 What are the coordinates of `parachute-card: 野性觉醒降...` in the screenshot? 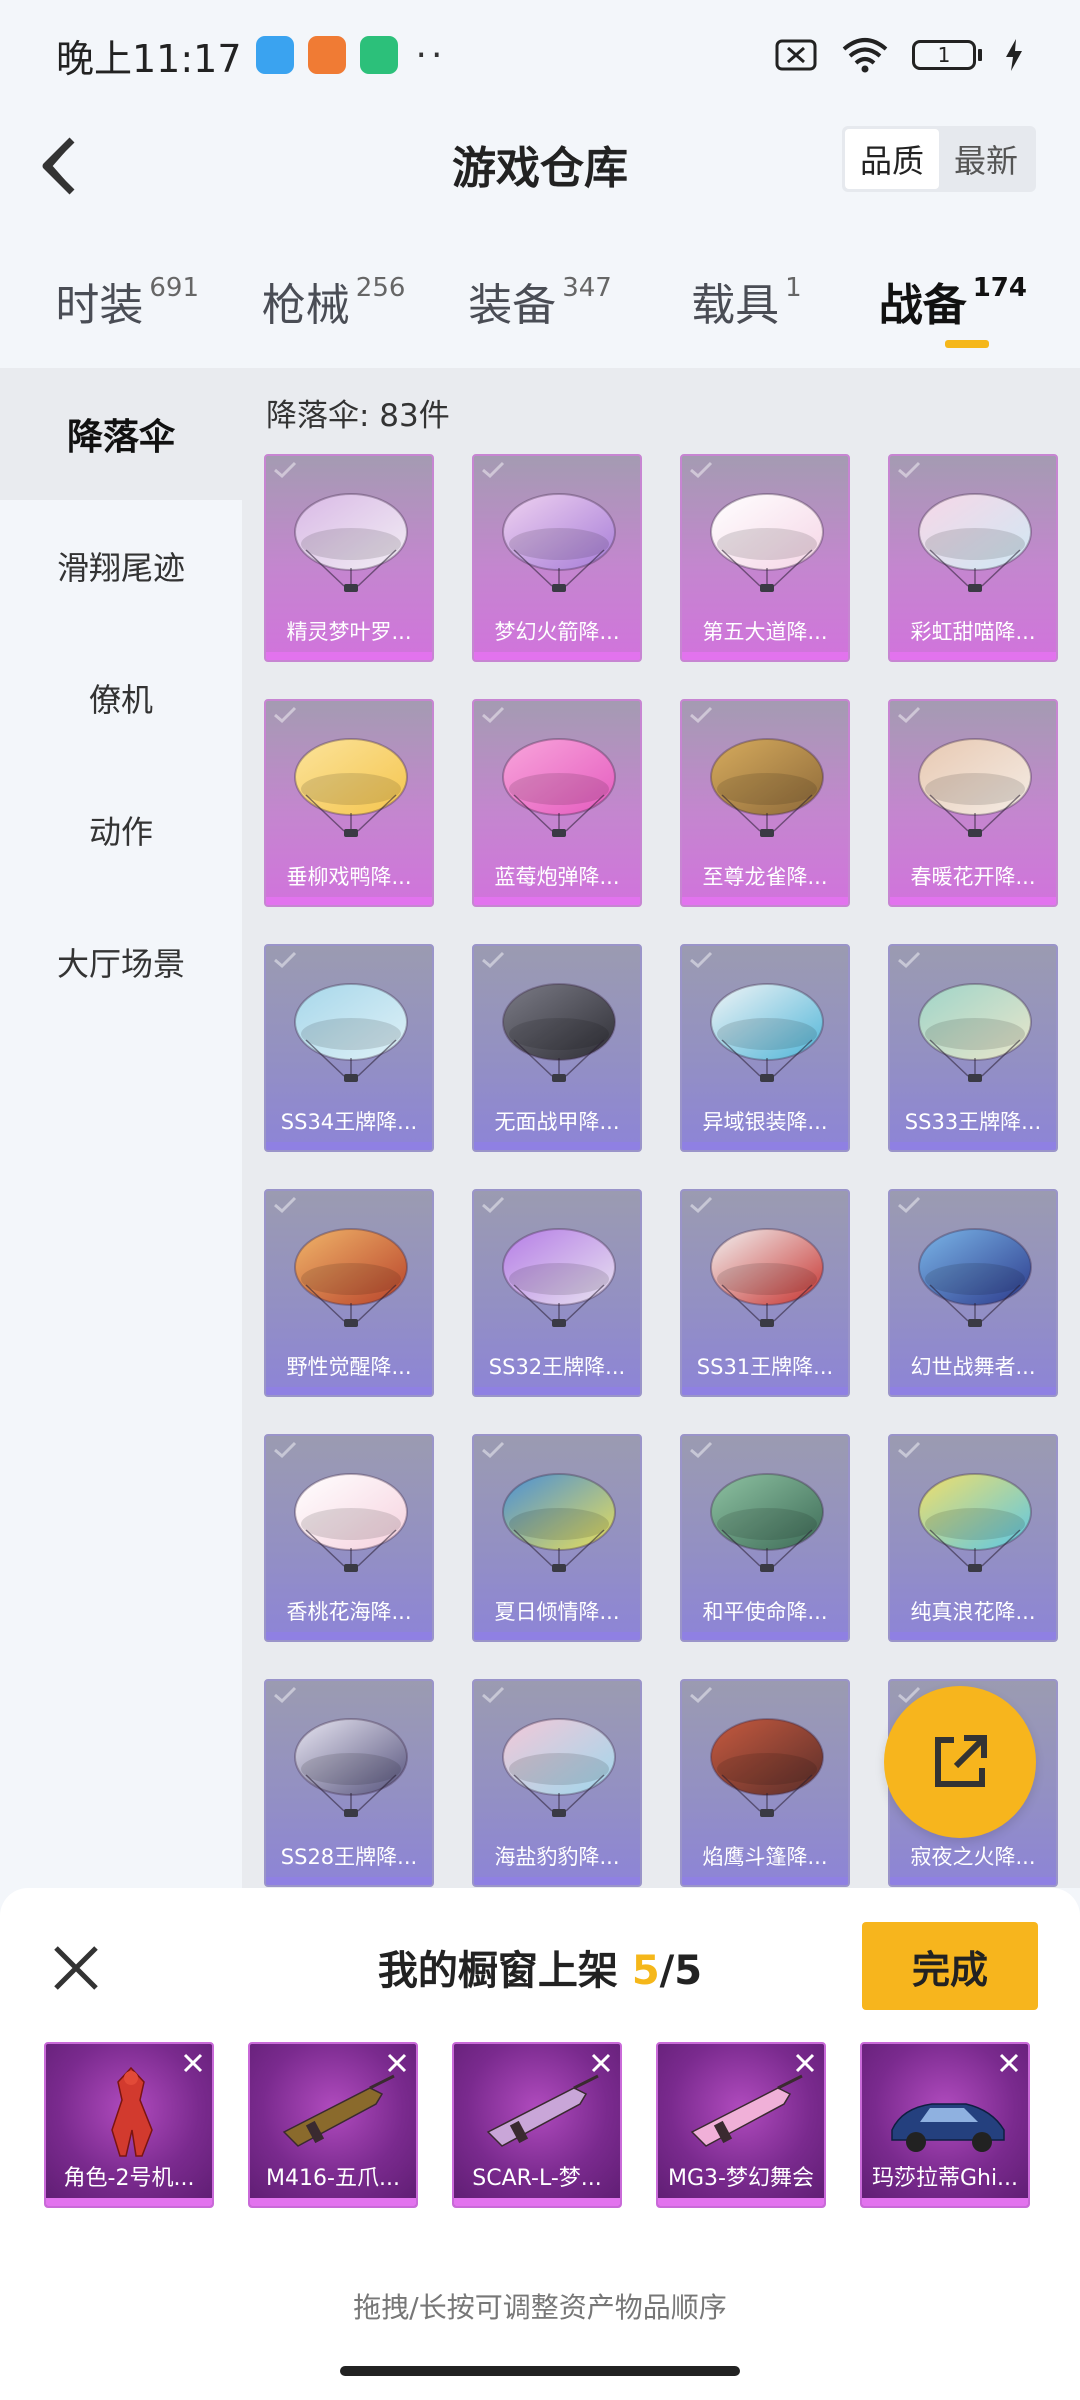 It's located at (349, 1293).